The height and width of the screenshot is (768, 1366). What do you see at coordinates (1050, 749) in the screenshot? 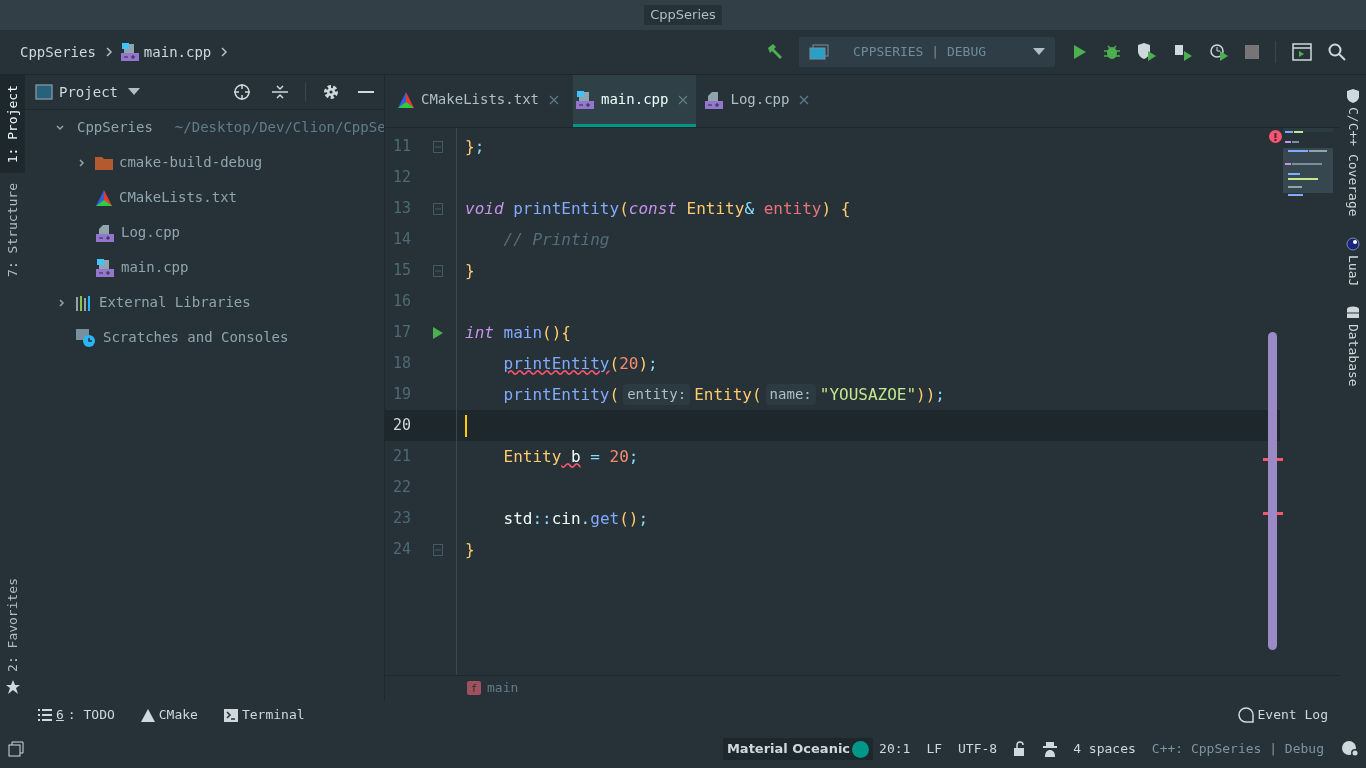
I see `hat-figure-icon` at bounding box center [1050, 749].